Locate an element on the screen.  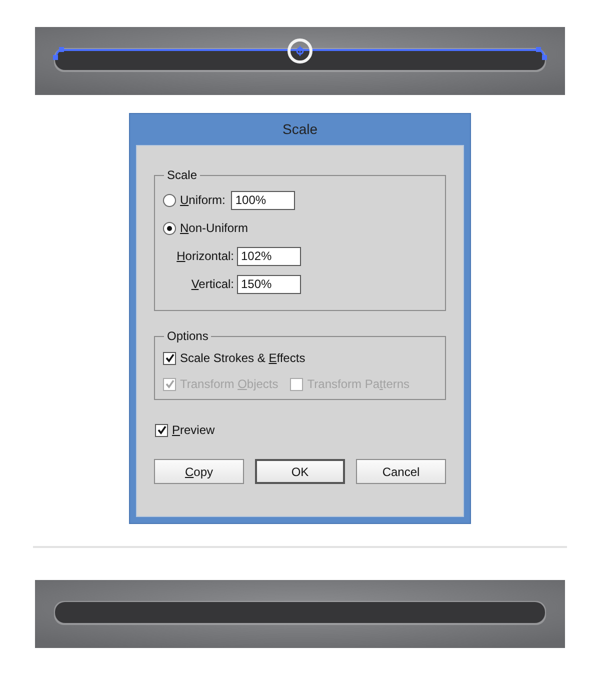
dialog-button: Copy is located at coordinates (199, 471).